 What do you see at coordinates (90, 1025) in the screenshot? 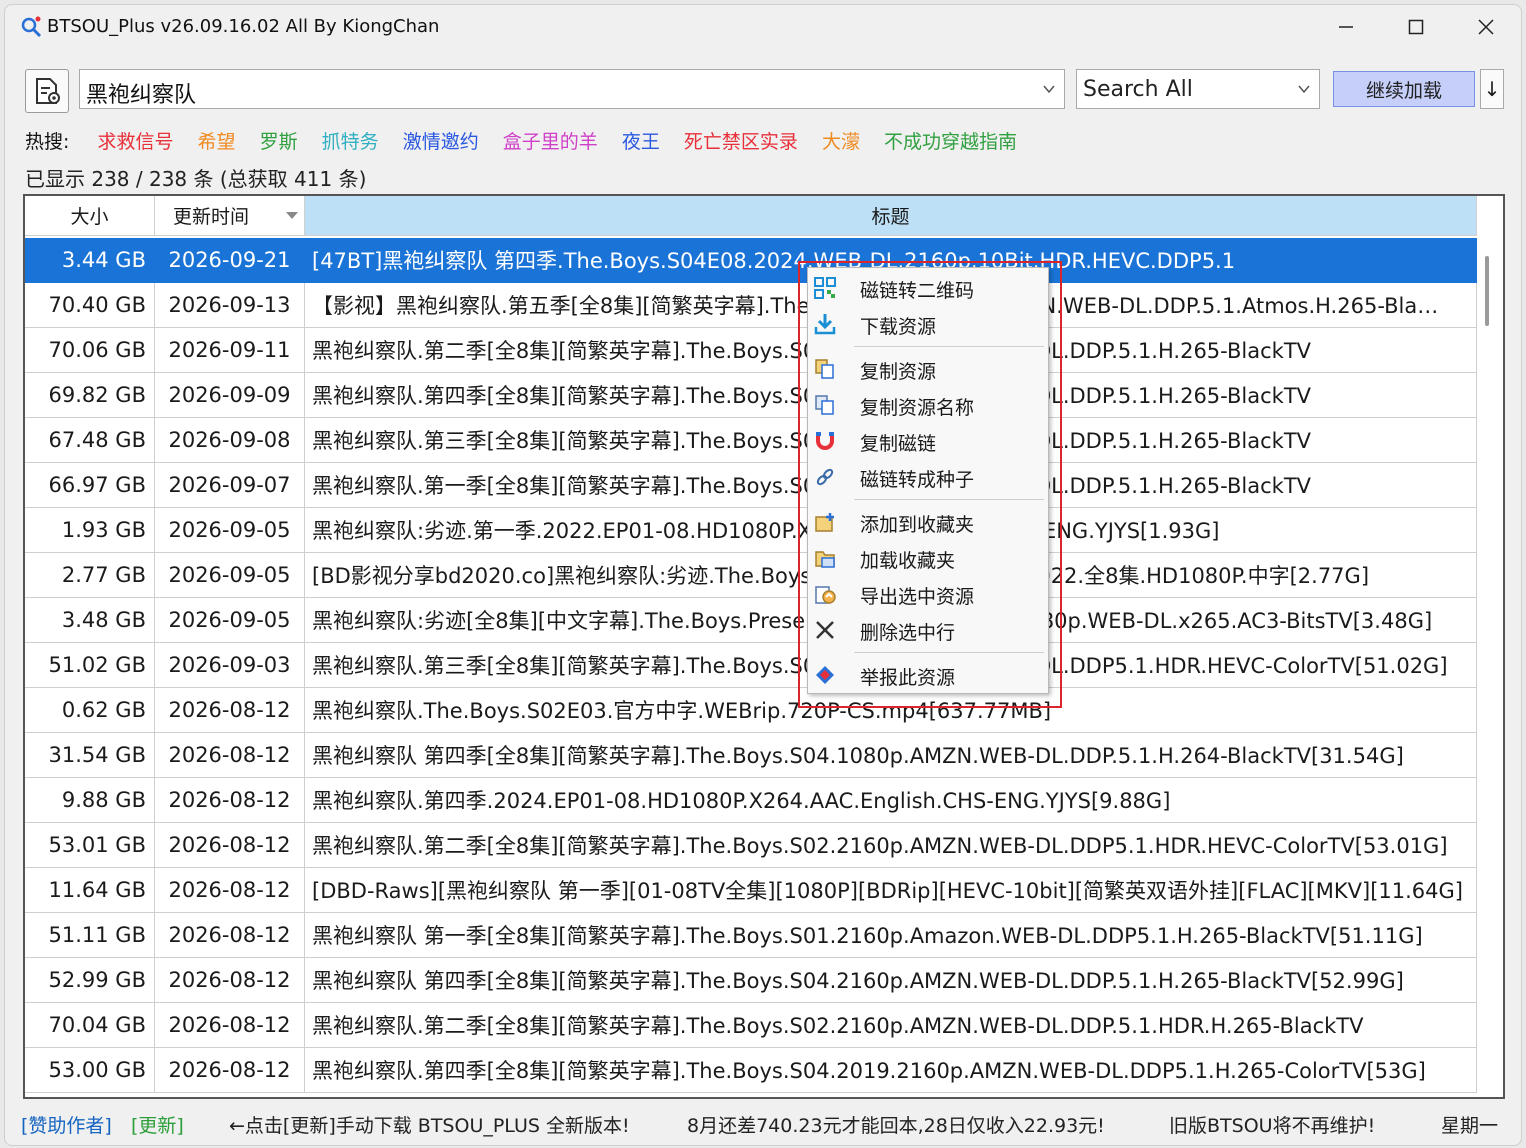
I see `cell-size: 70.04 GB` at bounding box center [90, 1025].